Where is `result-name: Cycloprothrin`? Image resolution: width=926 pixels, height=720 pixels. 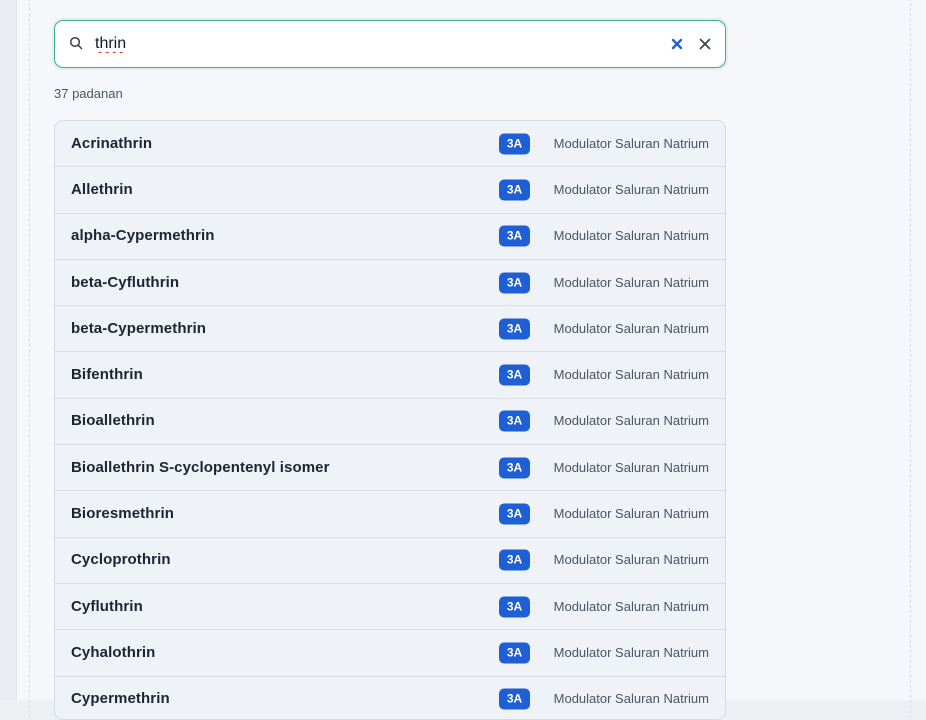
result-name: Cycloprothrin is located at coordinates (121, 560).